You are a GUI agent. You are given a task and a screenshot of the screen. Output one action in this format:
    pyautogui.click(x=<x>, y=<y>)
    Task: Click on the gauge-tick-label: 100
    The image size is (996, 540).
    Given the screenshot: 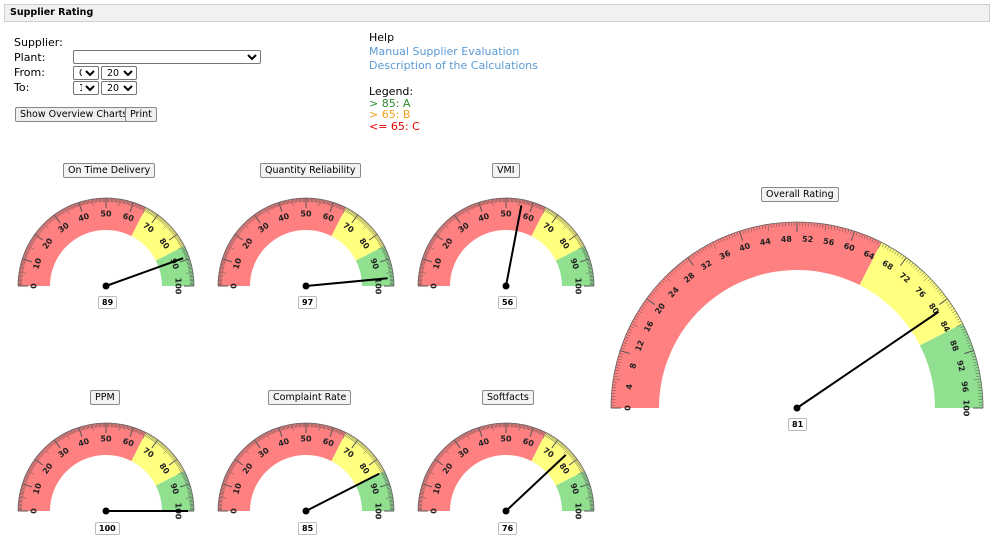 What is the action you would take?
    pyautogui.click(x=966, y=408)
    